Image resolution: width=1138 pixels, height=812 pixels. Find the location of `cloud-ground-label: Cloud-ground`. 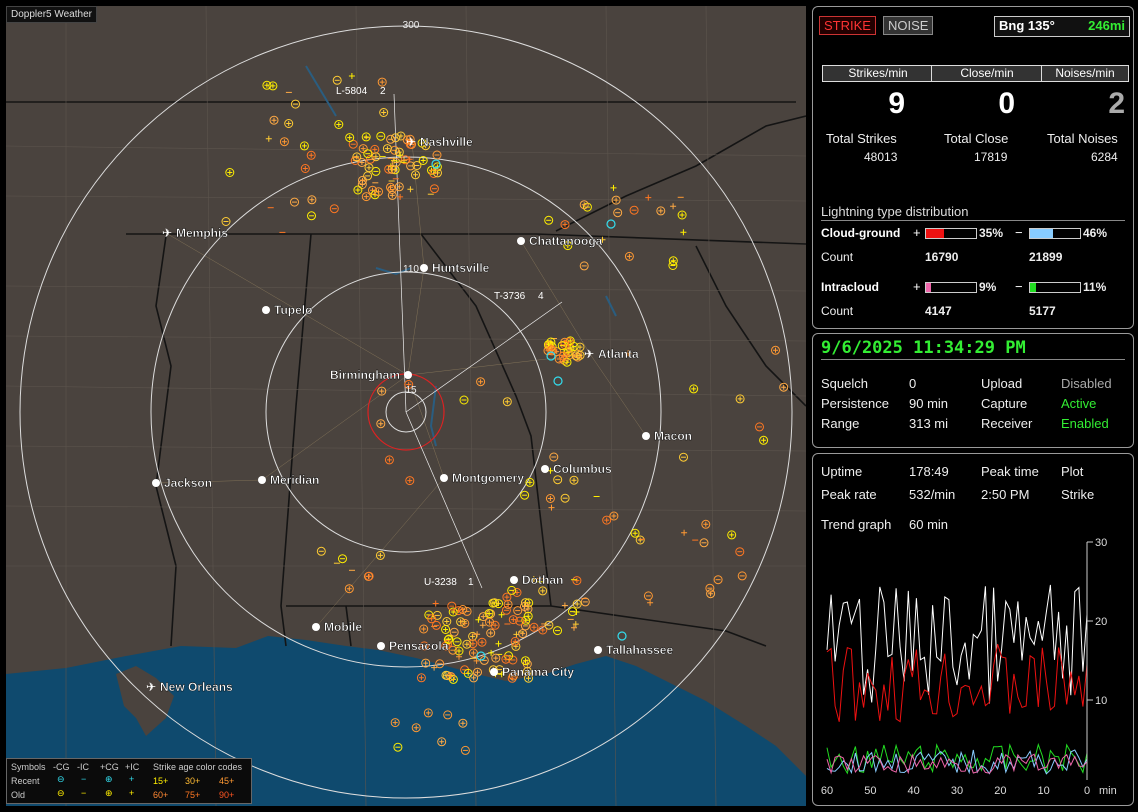

cloud-ground-label: Cloud-ground is located at coordinates (861, 233).